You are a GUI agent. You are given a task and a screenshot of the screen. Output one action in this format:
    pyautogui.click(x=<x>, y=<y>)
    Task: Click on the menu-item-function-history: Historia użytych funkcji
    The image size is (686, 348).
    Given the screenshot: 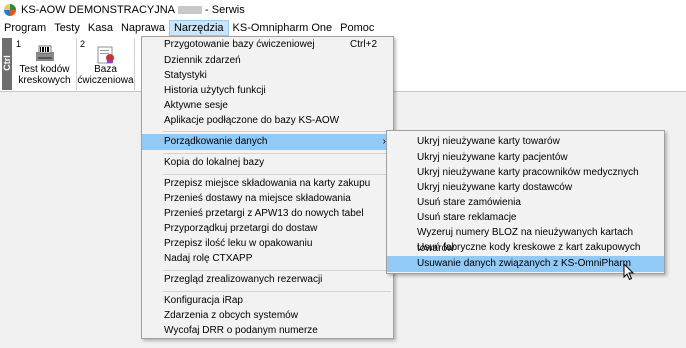 What is the action you would take?
    pyautogui.click(x=267, y=91)
    